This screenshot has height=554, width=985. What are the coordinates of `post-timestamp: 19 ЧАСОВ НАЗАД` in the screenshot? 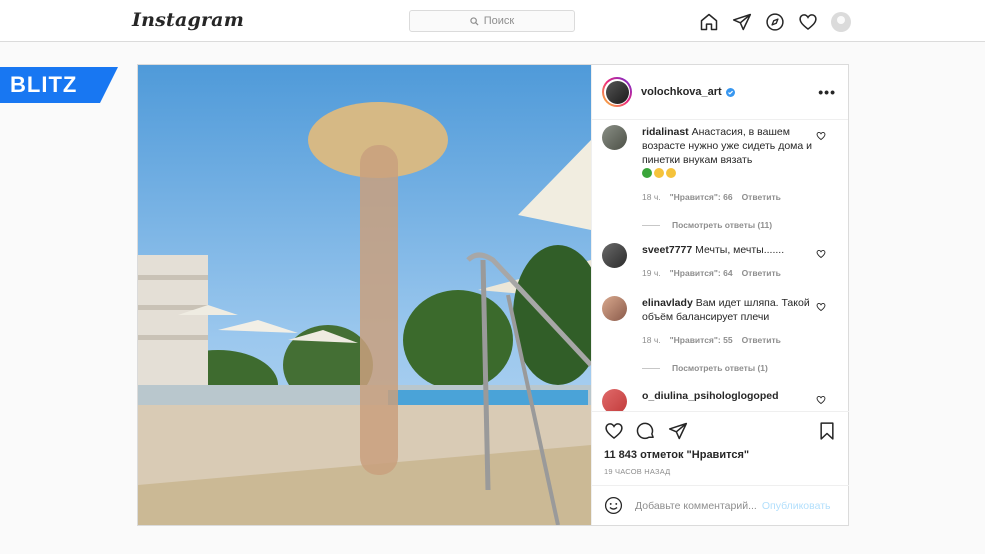 It's located at (637, 471).